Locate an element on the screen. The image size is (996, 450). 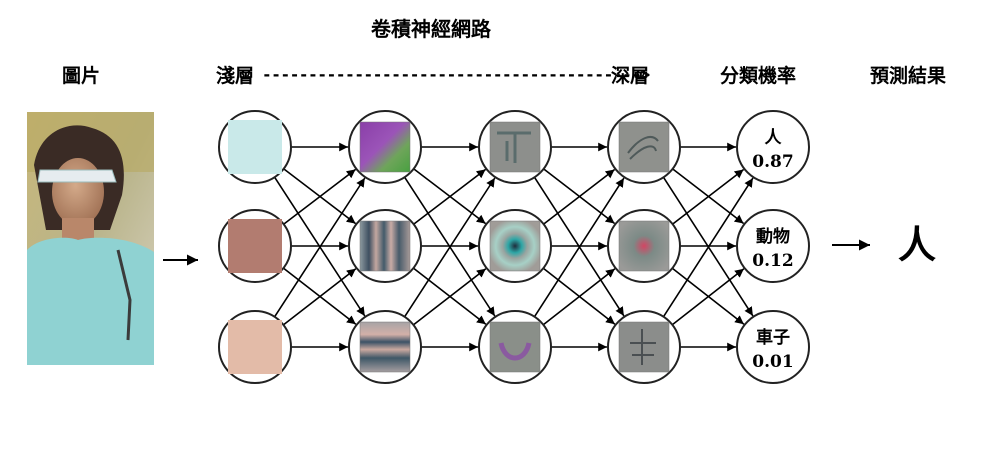
class-label: 車子 is located at coordinates (773, 337).